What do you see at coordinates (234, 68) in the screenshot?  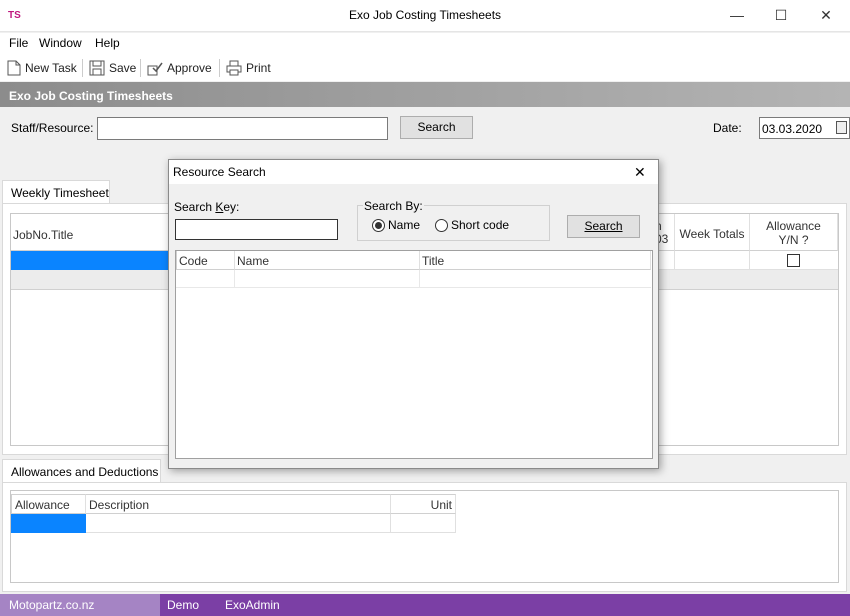 I see `printer-icon` at bounding box center [234, 68].